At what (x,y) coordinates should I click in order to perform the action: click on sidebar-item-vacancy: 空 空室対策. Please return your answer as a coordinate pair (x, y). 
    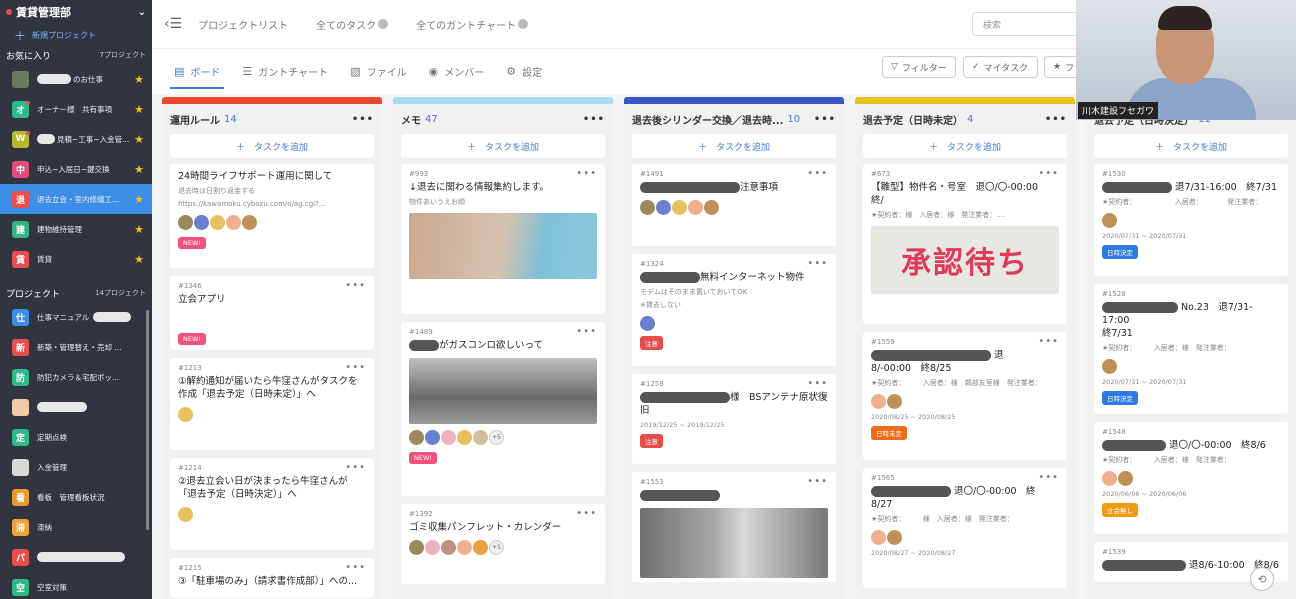
    Looking at the image, I should click on (76, 585).